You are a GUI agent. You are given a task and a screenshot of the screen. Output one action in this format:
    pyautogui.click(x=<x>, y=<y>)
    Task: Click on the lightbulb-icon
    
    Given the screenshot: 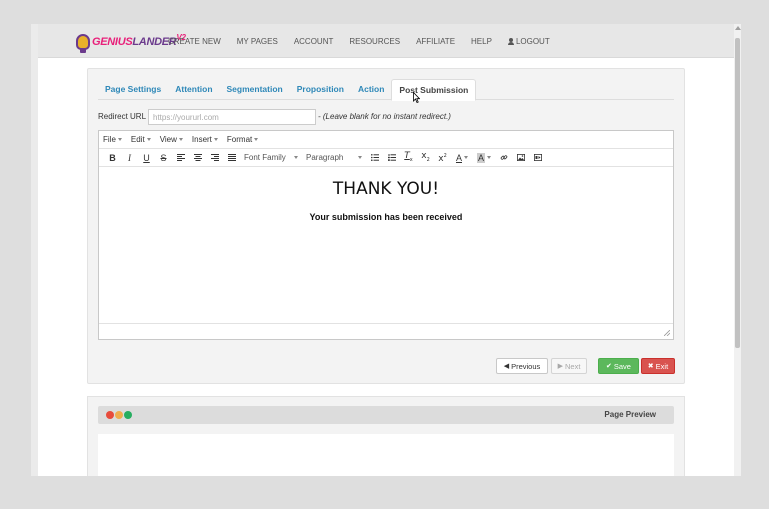 What is the action you would take?
    pyautogui.click(x=83, y=43)
    